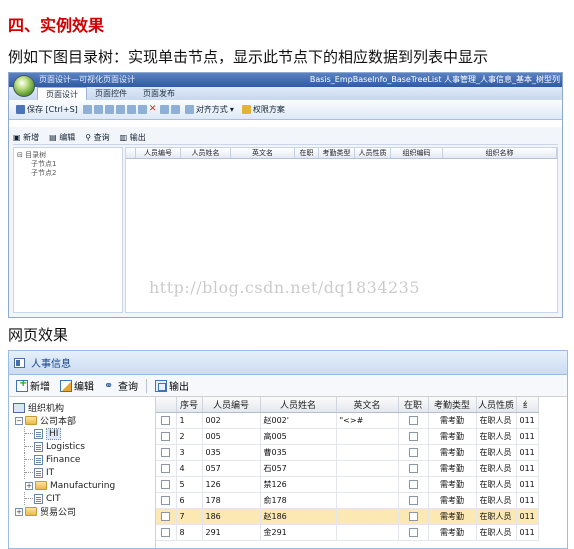 The height and width of the screenshot is (549, 574). I want to click on designer-tree-node: 子节点2, so click(68, 173).